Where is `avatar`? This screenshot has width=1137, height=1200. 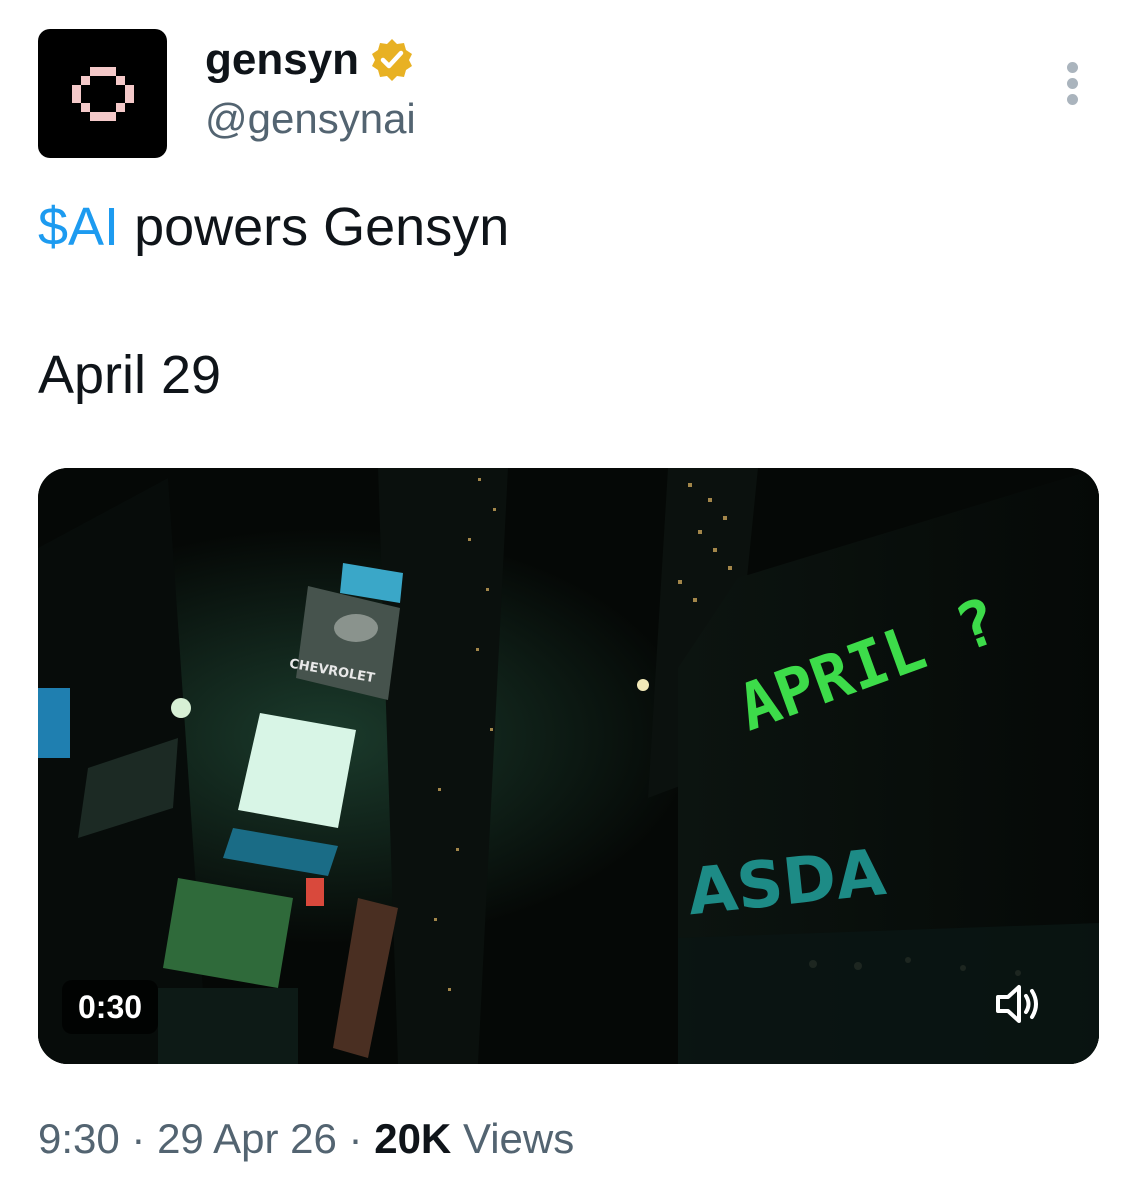 avatar is located at coordinates (102, 93).